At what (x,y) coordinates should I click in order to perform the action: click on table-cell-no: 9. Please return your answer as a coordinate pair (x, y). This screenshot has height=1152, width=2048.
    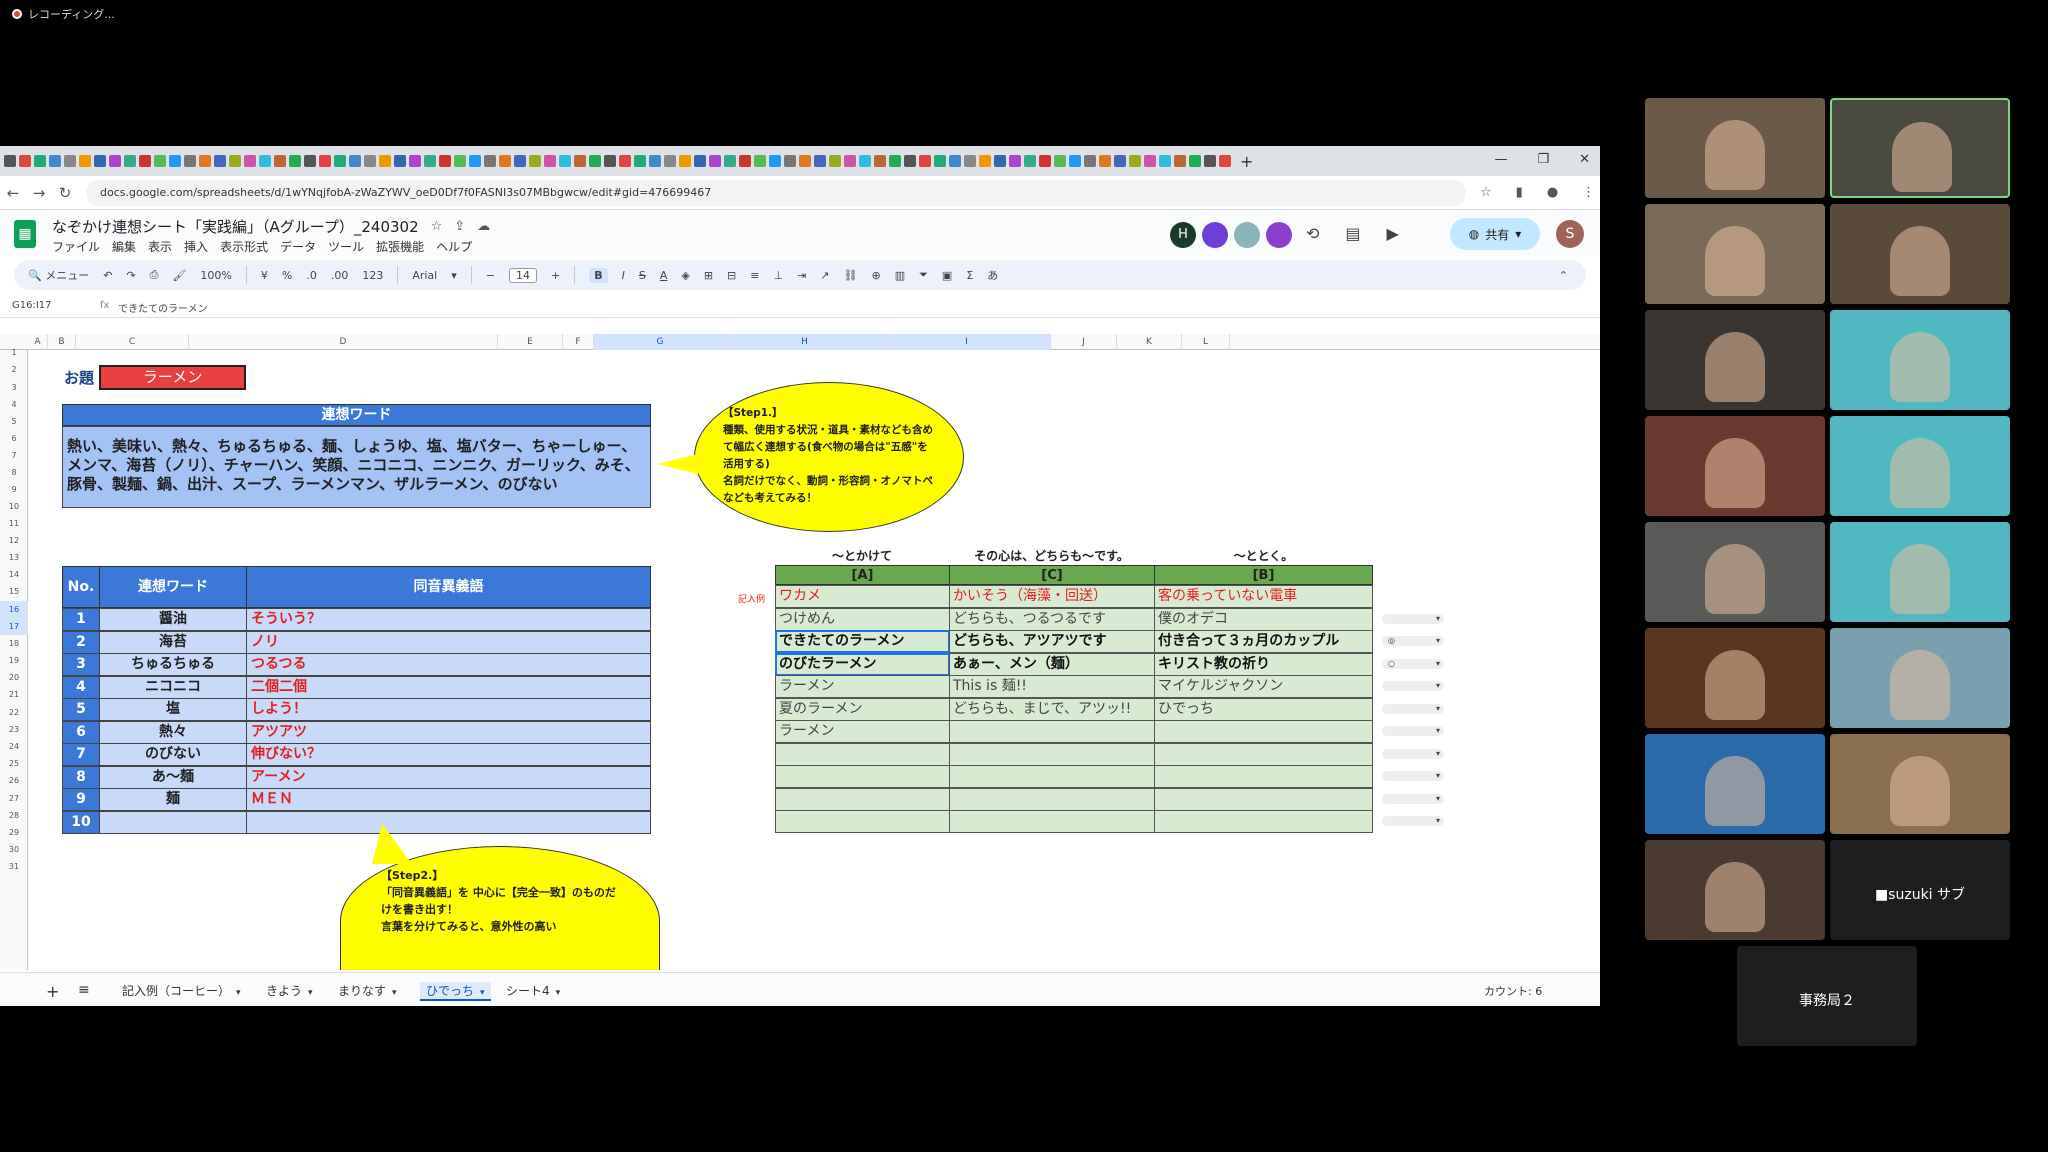
    Looking at the image, I should click on (81, 799).